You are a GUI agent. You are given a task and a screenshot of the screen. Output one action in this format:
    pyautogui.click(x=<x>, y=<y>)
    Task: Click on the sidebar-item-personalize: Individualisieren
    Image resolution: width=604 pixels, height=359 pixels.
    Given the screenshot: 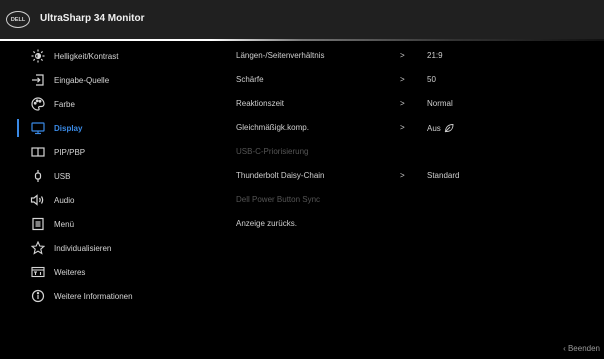 What is the action you would take?
    pyautogui.click(x=107, y=248)
    